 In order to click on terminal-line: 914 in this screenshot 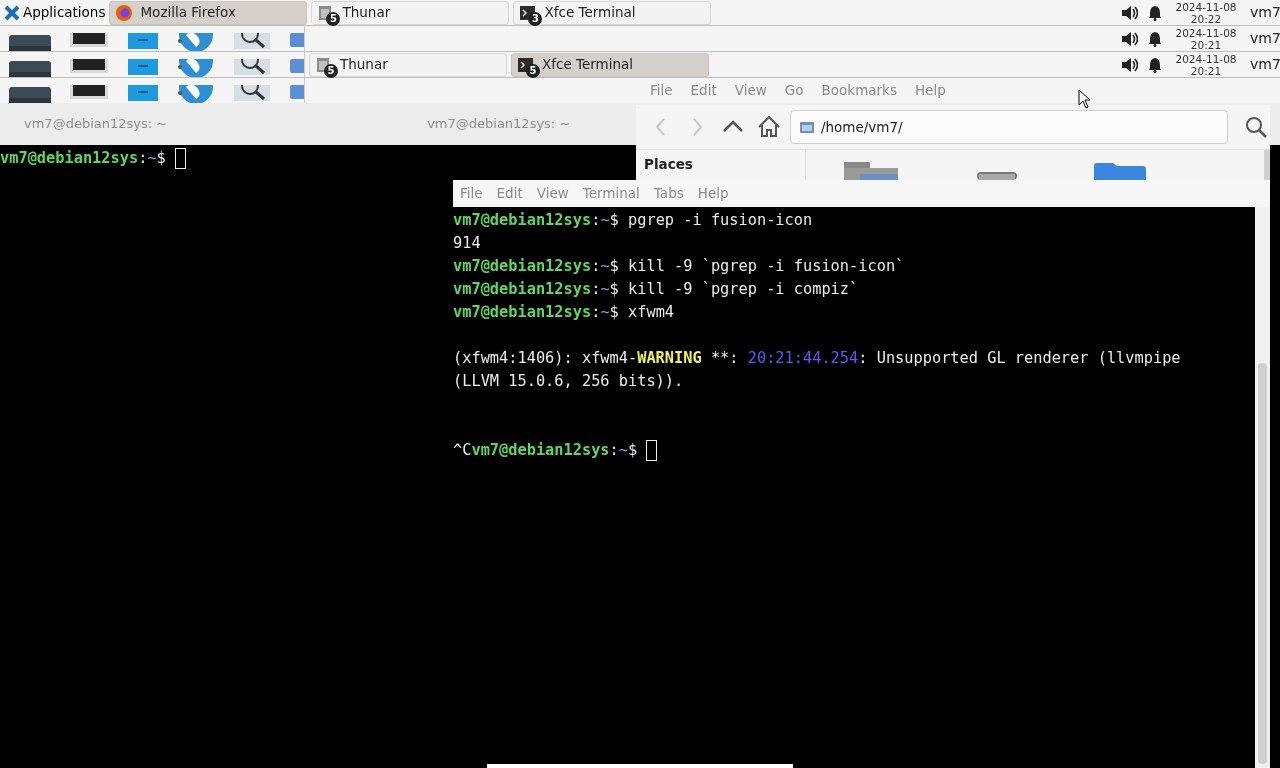, I will do `click(467, 243)`.